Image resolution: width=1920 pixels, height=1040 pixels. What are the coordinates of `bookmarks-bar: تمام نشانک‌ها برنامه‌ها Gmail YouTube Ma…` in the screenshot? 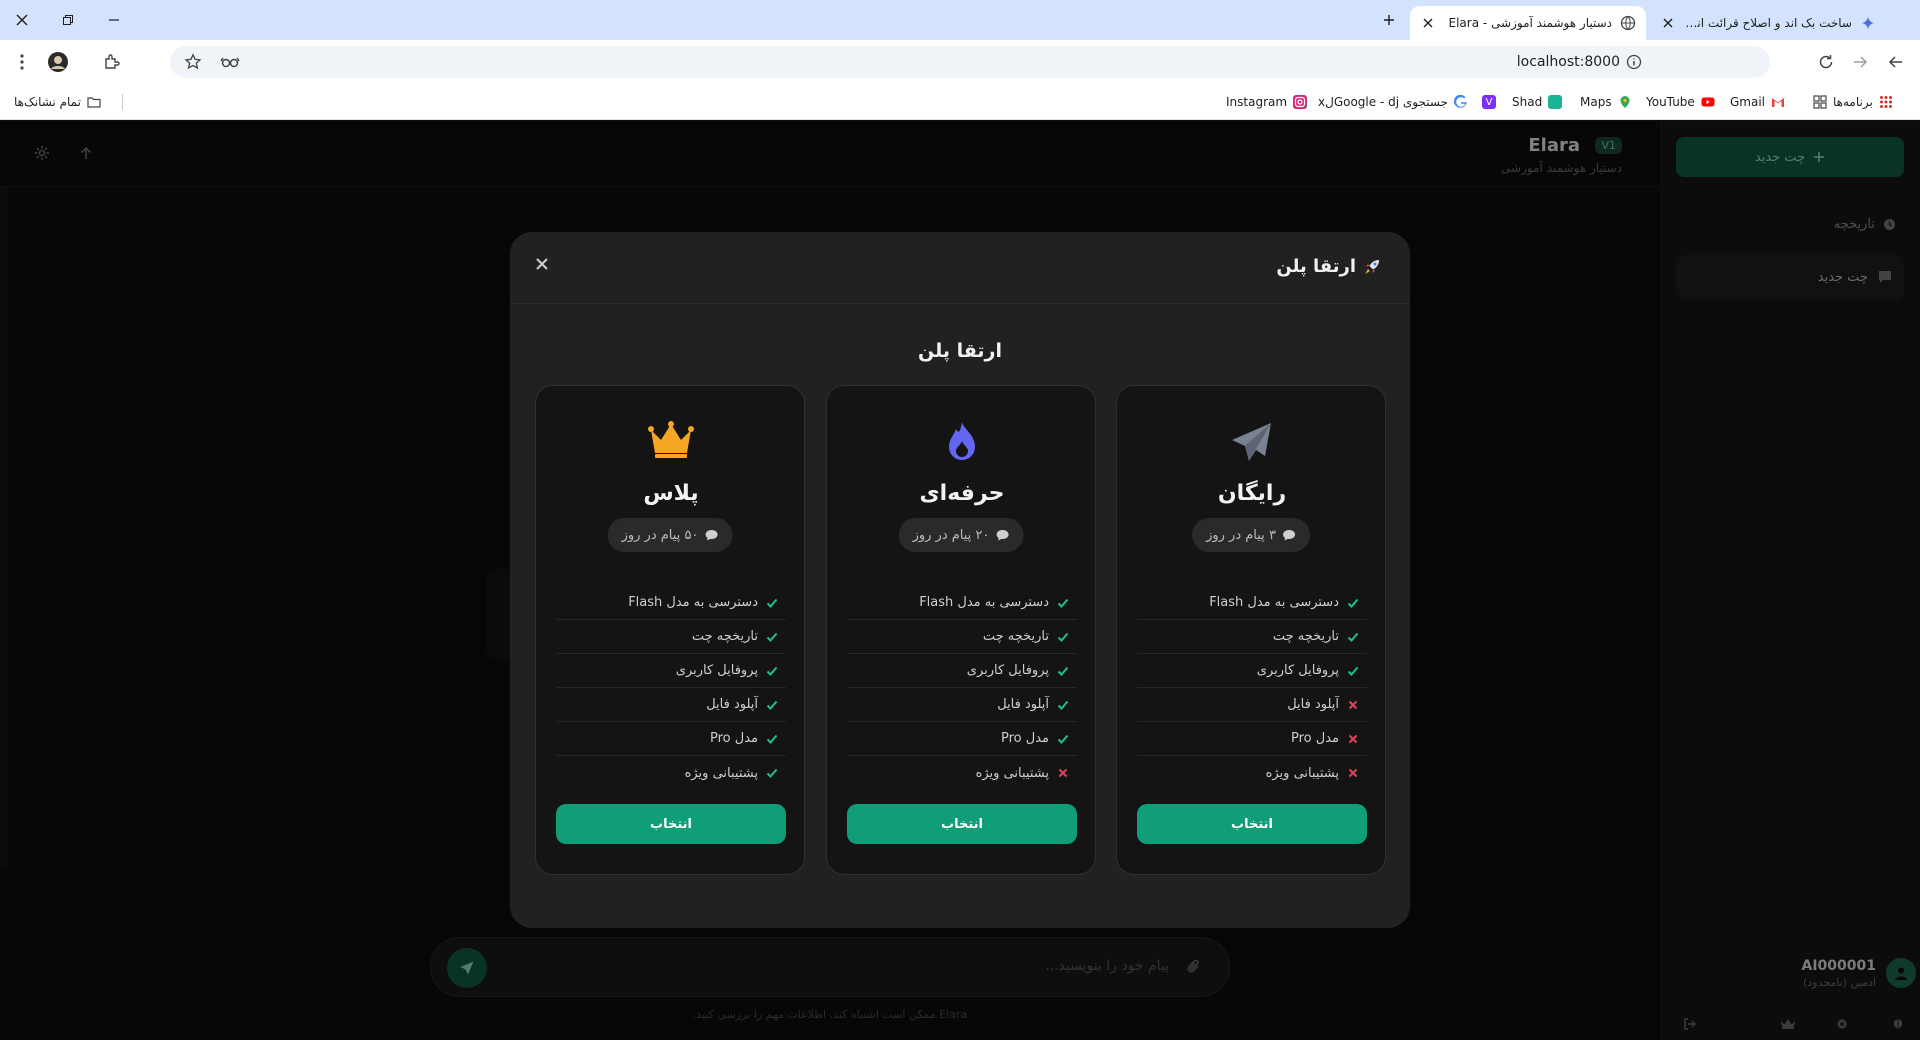 It's located at (960, 102).